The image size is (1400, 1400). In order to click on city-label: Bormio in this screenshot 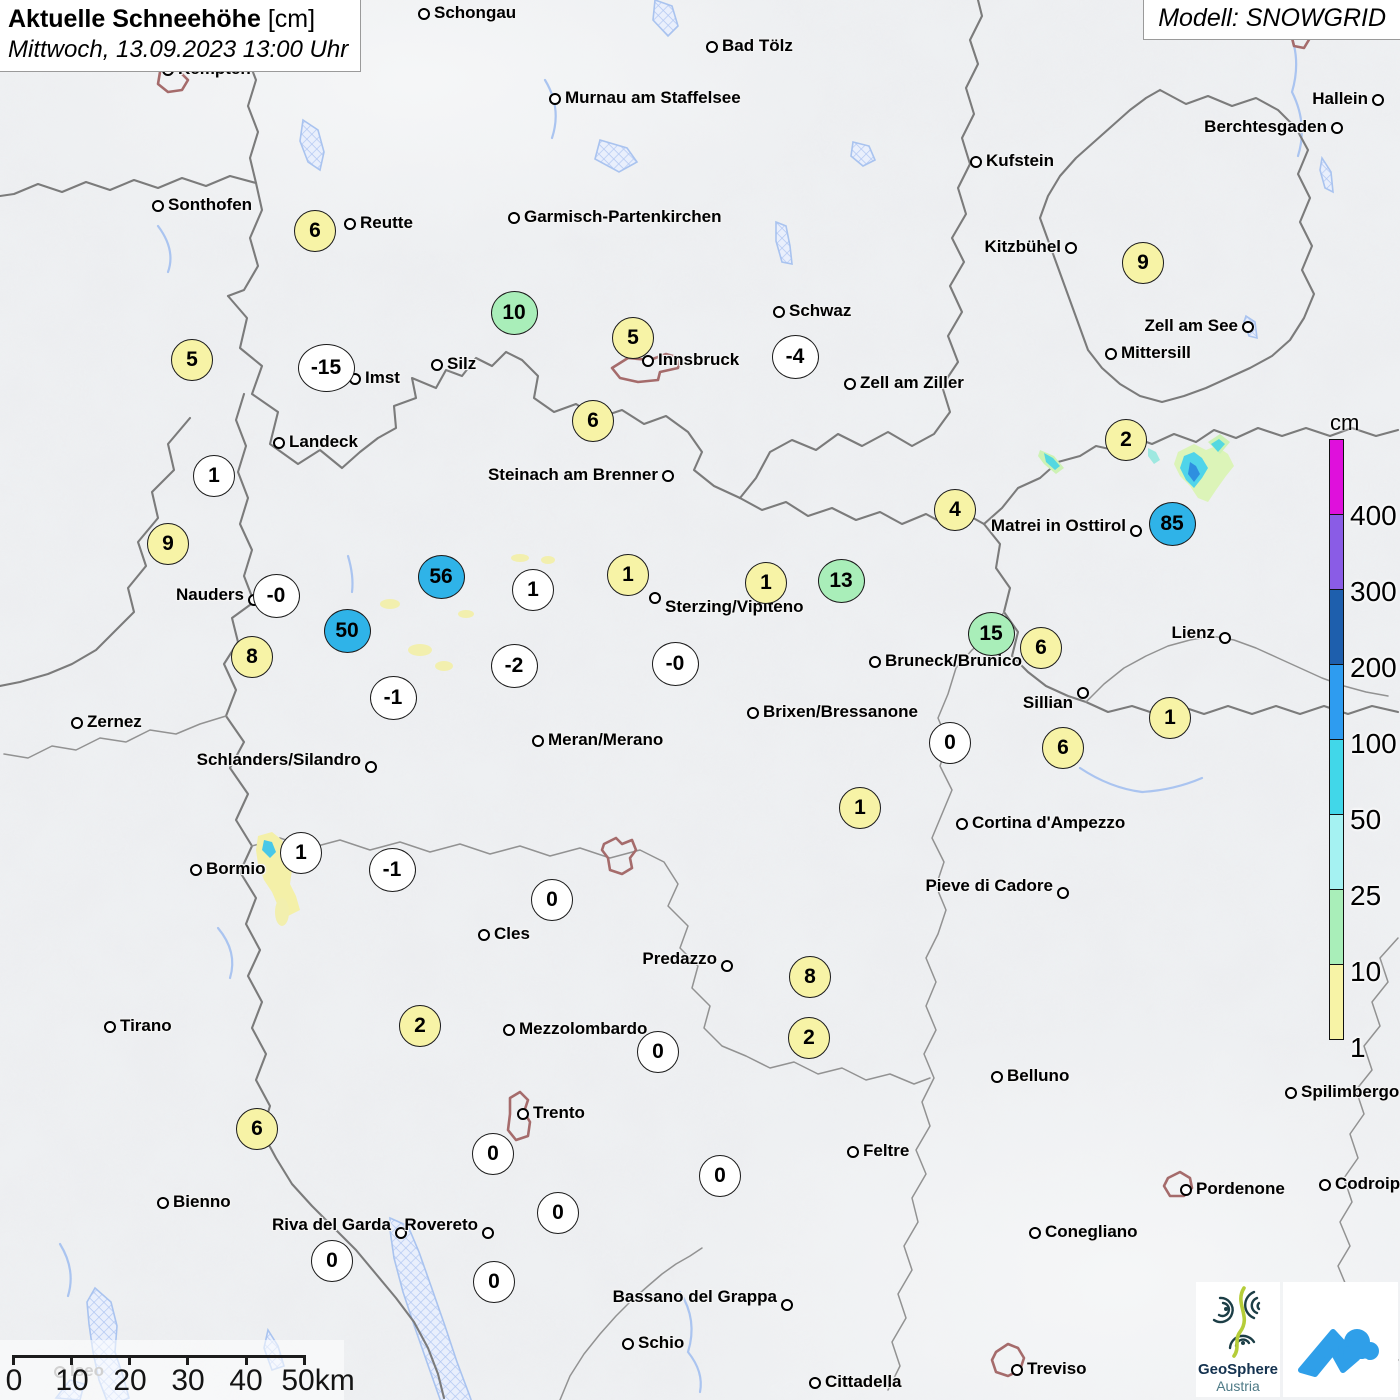, I will do `click(236, 868)`.